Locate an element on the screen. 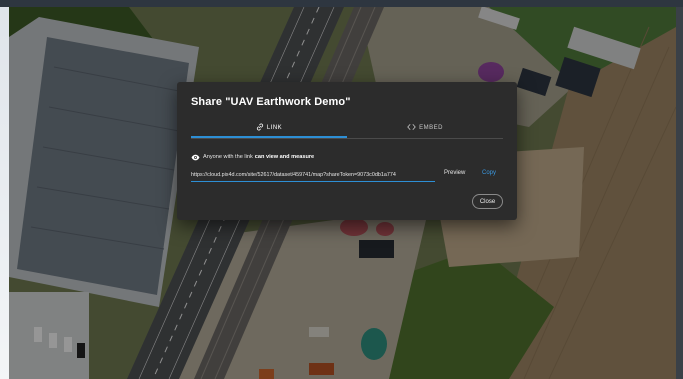 Image resolution: width=683 pixels, height=379 pixels. share-url-input is located at coordinates (313, 175).